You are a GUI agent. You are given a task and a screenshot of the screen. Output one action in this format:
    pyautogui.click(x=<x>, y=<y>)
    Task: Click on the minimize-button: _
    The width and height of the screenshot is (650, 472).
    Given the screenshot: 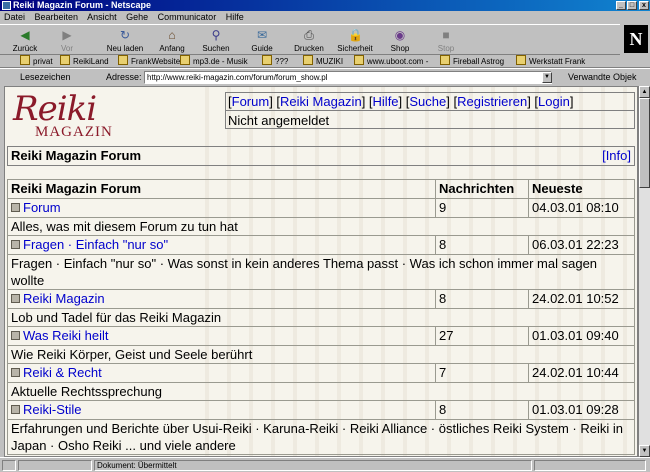 What is the action you would take?
    pyautogui.click(x=621, y=5)
    